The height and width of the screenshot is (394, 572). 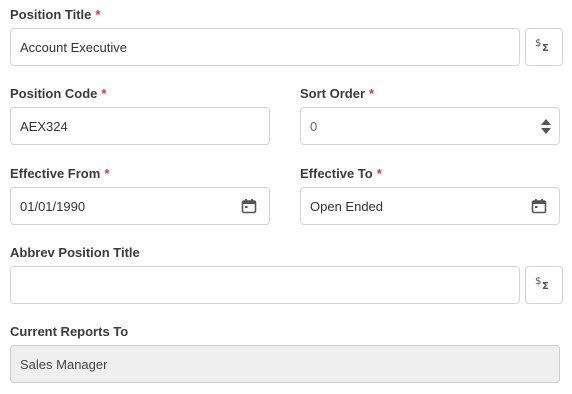 I want to click on position-code-label: Position Code *, so click(x=58, y=93).